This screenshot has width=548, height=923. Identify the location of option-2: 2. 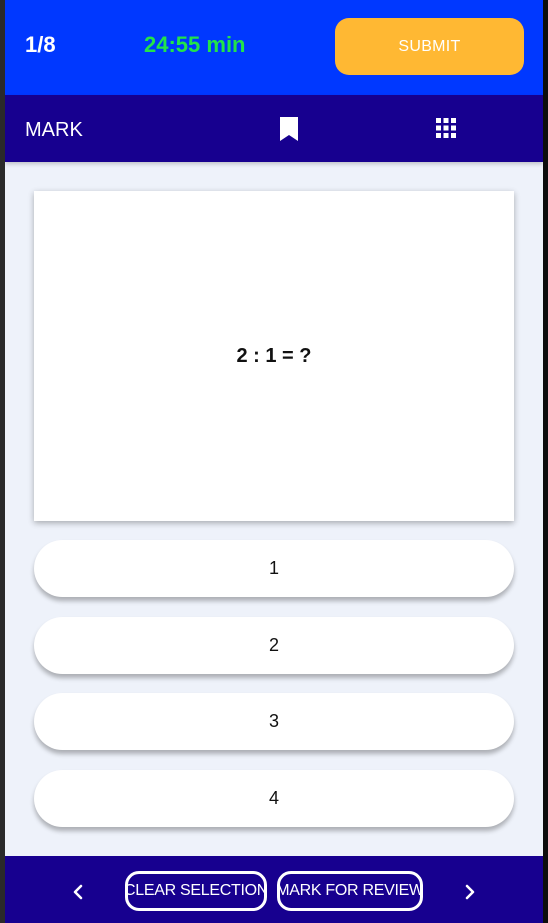
(274, 645).